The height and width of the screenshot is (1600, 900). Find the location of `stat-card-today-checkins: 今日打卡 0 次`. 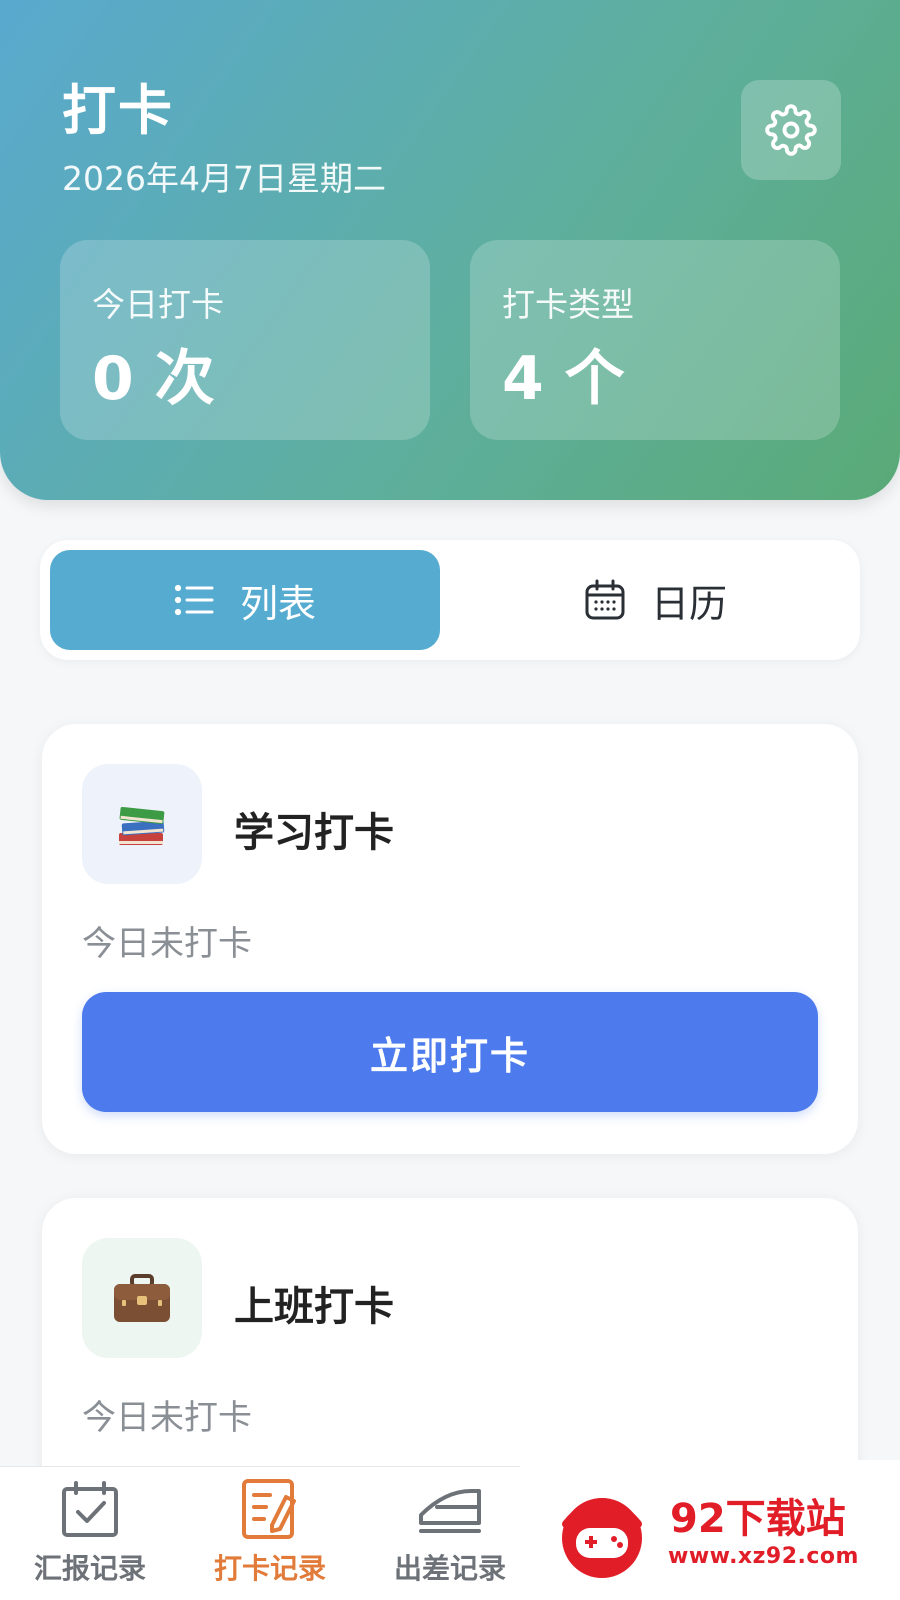

stat-card-today-checkins: 今日打卡 0 次 is located at coordinates (245, 340).